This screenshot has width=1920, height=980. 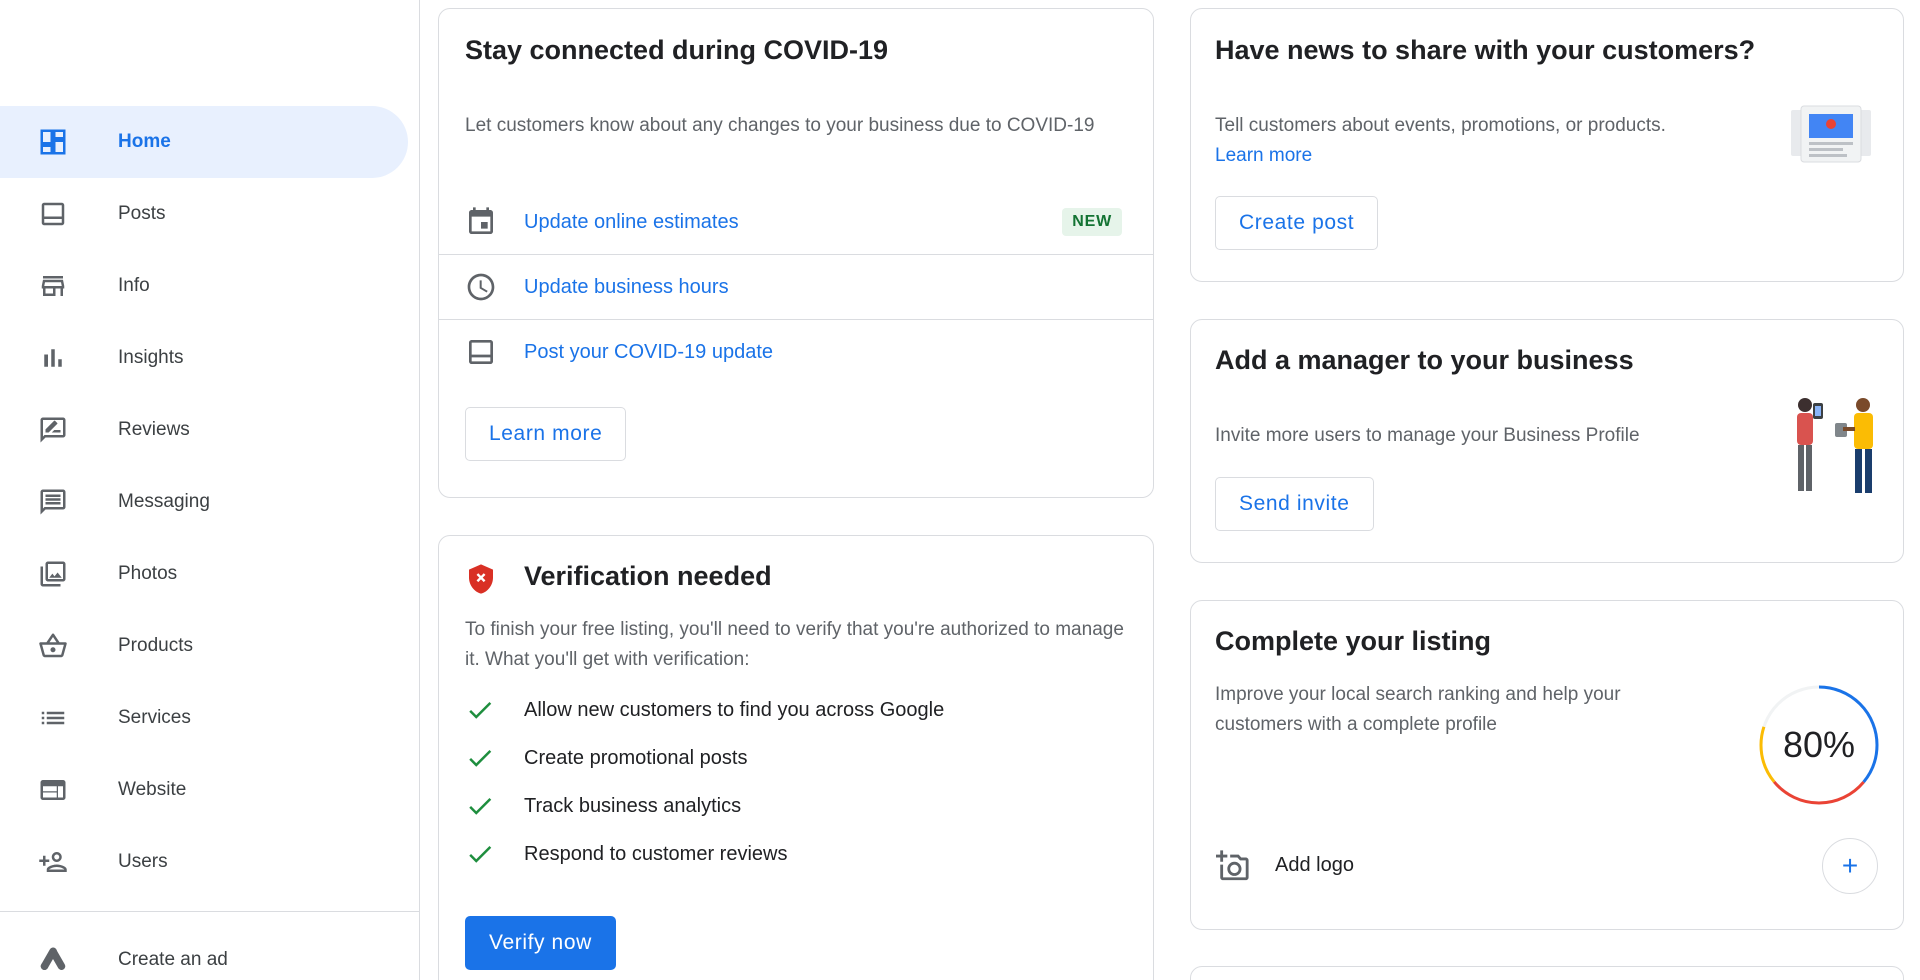 What do you see at coordinates (648, 576) in the screenshot?
I see `verification-card-title: Verification needed` at bounding box center [648, 576].